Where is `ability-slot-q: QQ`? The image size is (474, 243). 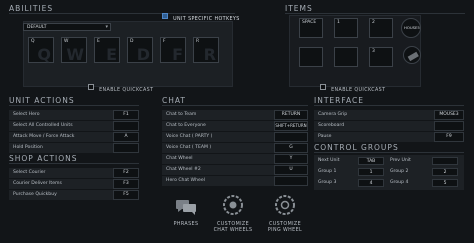 ability-slot-q: QQ is located at coordinates (41, 50).